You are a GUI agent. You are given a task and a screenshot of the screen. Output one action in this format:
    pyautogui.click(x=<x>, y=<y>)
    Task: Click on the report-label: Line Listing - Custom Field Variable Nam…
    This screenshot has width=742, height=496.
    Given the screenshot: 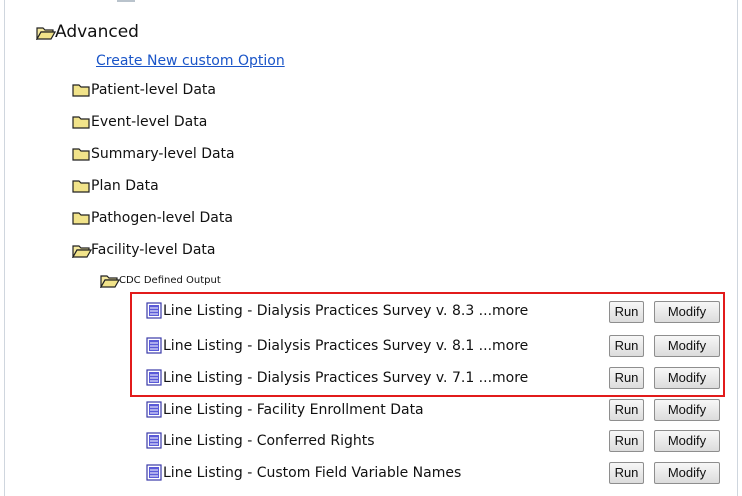 What is the action you would take?
    pyautogui.click(x=312, y=472)
    